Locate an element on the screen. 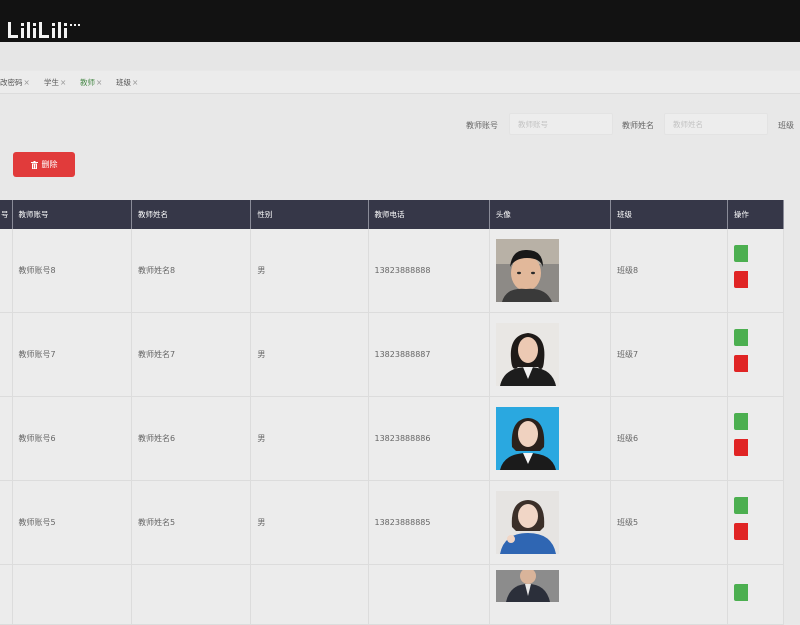 This screenshot has width=800, height=625. phone-cell: 13823888887 is located at coordinates (429, 354).